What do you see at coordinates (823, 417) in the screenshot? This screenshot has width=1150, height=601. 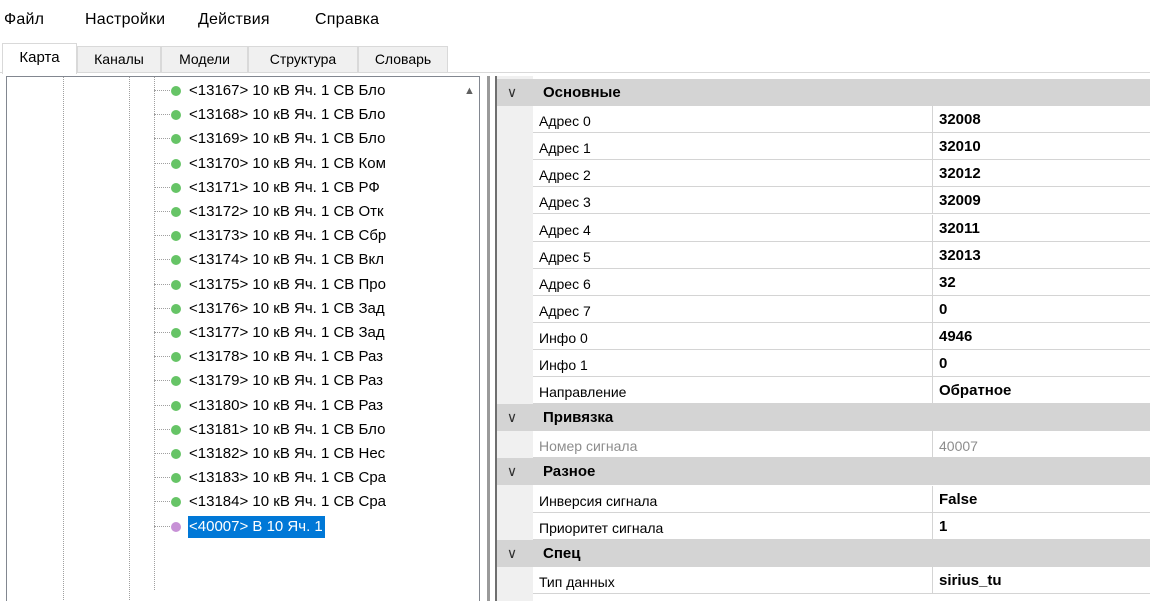 I see `category-header: ∨ Привязка` at bounding box center [823, 417].